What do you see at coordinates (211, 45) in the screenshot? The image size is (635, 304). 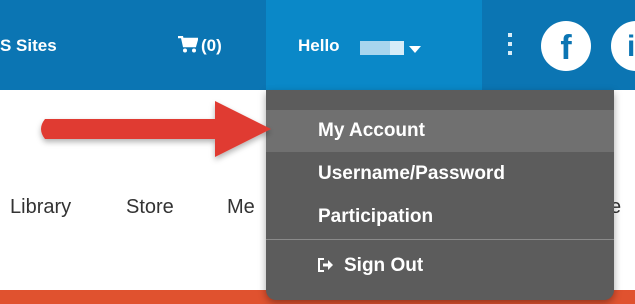 I see `cart-count: (0)` at bounding box center [211, 45].